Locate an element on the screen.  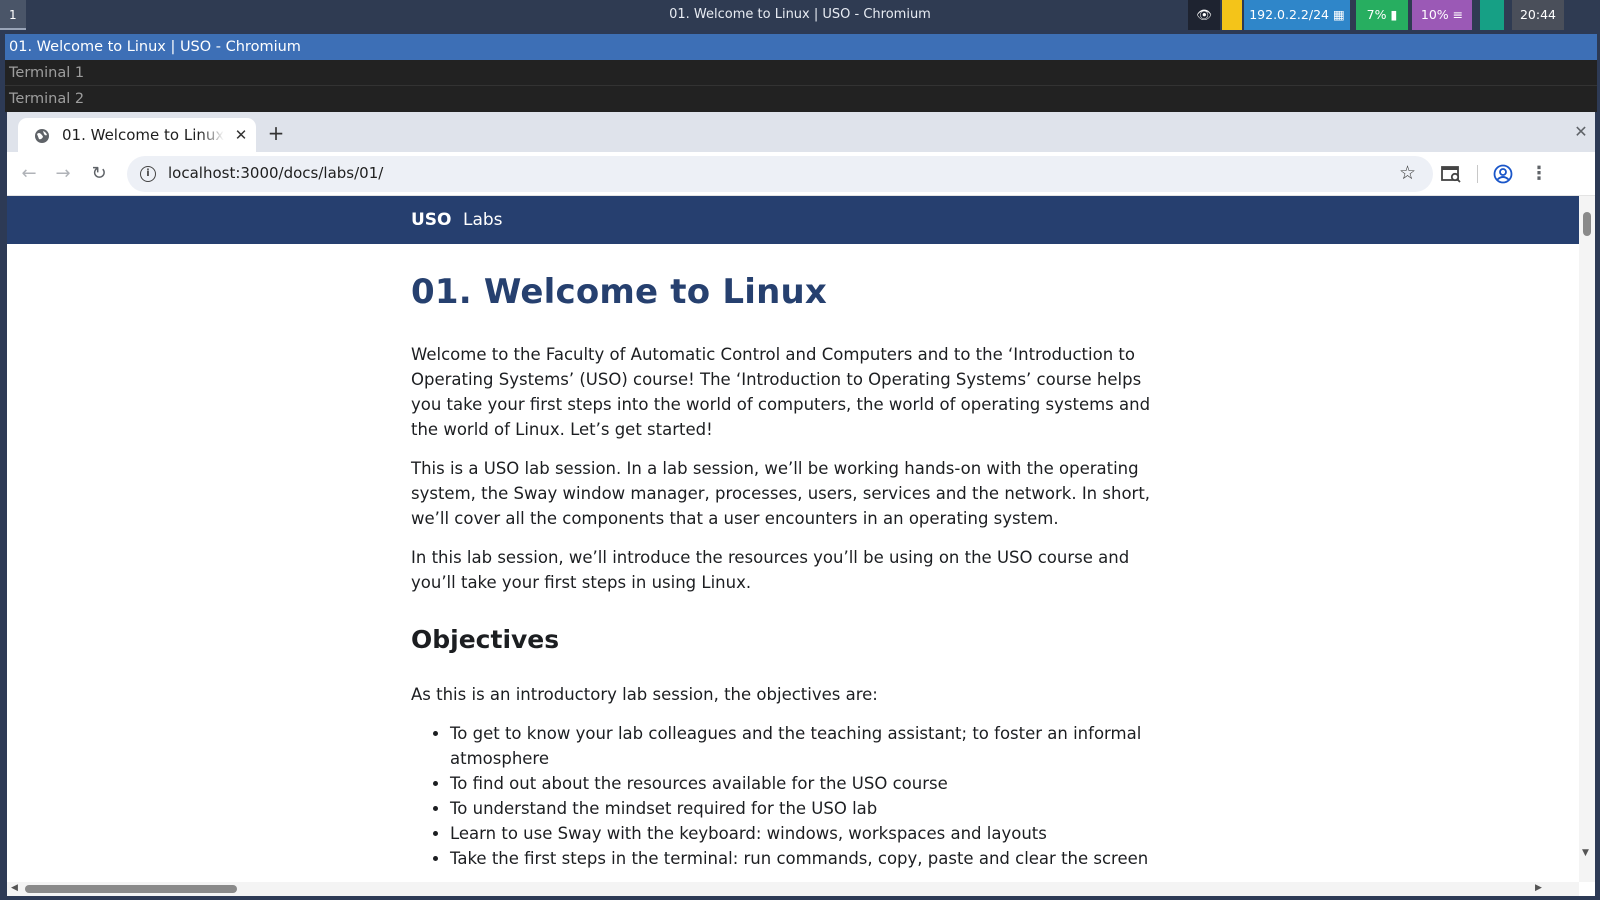
site-navbar: USO Labs is located at coordinates (793, 220).